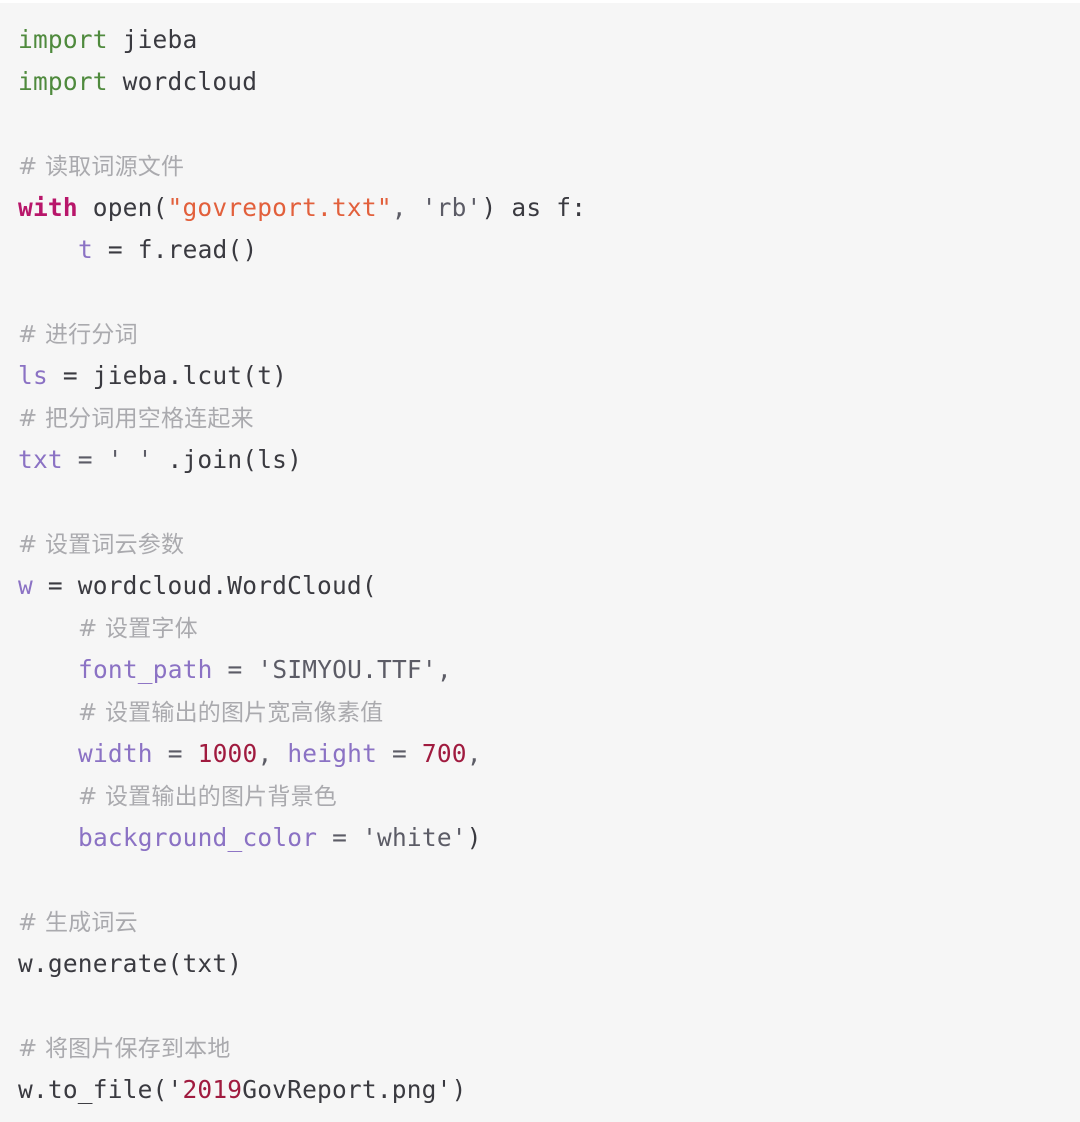  Describe the element at coordinates (138, 629) in the screenshot. I see `comment-set-font: # 设置字体` at that location.